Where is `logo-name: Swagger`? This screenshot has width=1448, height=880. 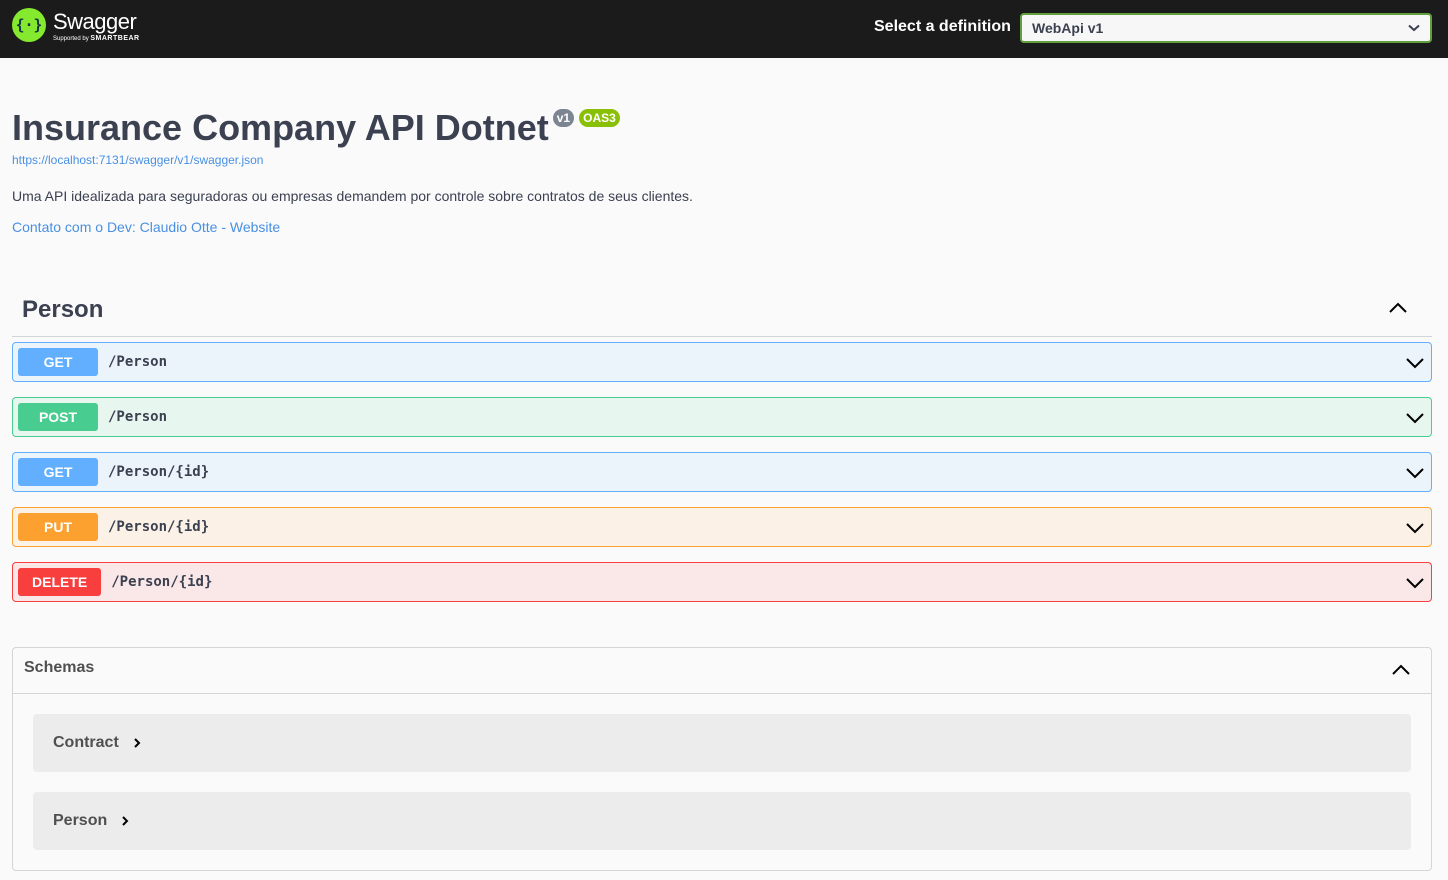
logo-name: Swagger is located at coordinates (95, 21).